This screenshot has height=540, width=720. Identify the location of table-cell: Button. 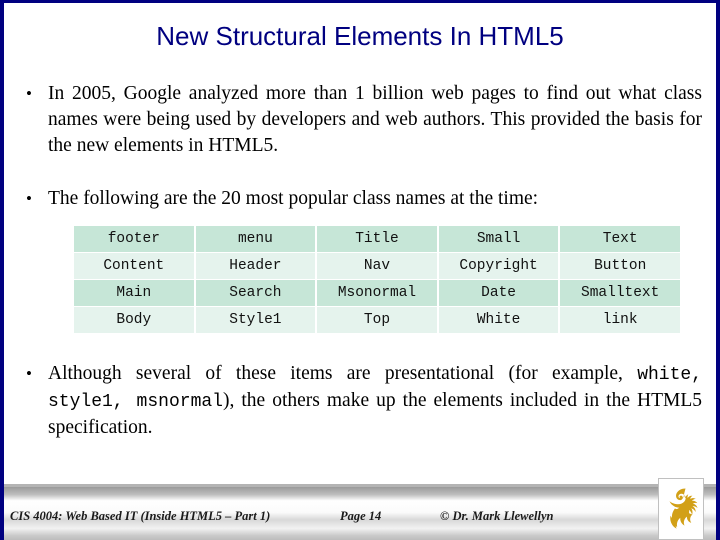
(620, 266).